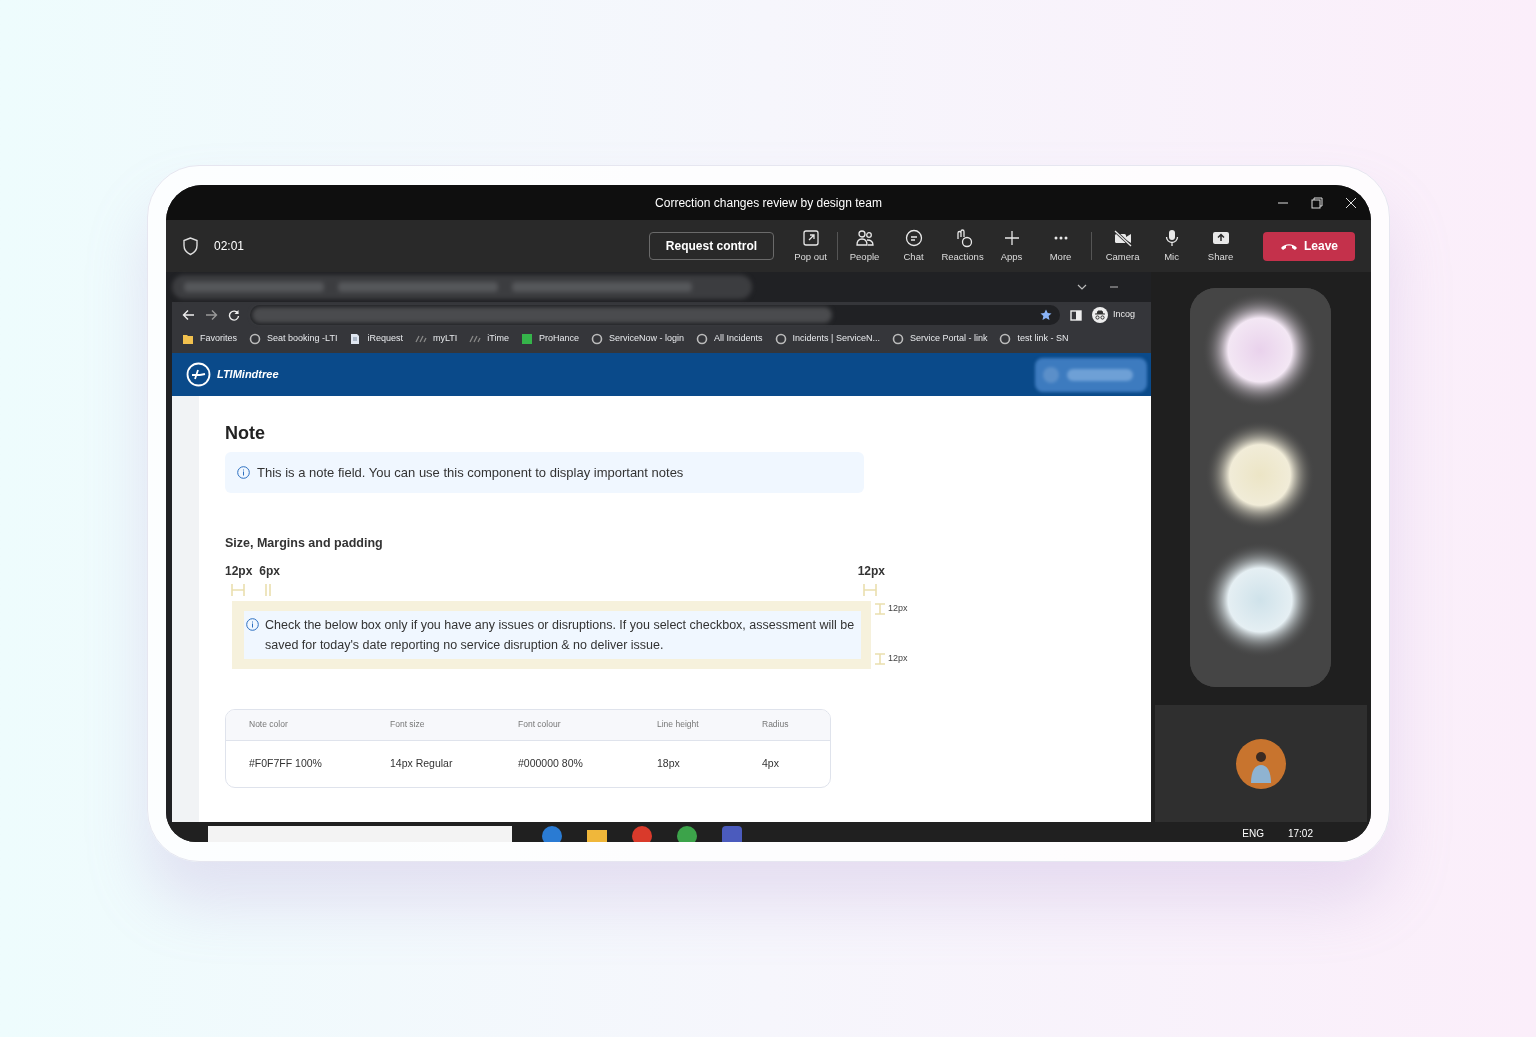 The height and width of the screenshot is (1037, 1536). What do you see at coordinates (1172, 246) in the screenshot?
I see `toolbar-button: Mic` at bounding box center [1172, 246].